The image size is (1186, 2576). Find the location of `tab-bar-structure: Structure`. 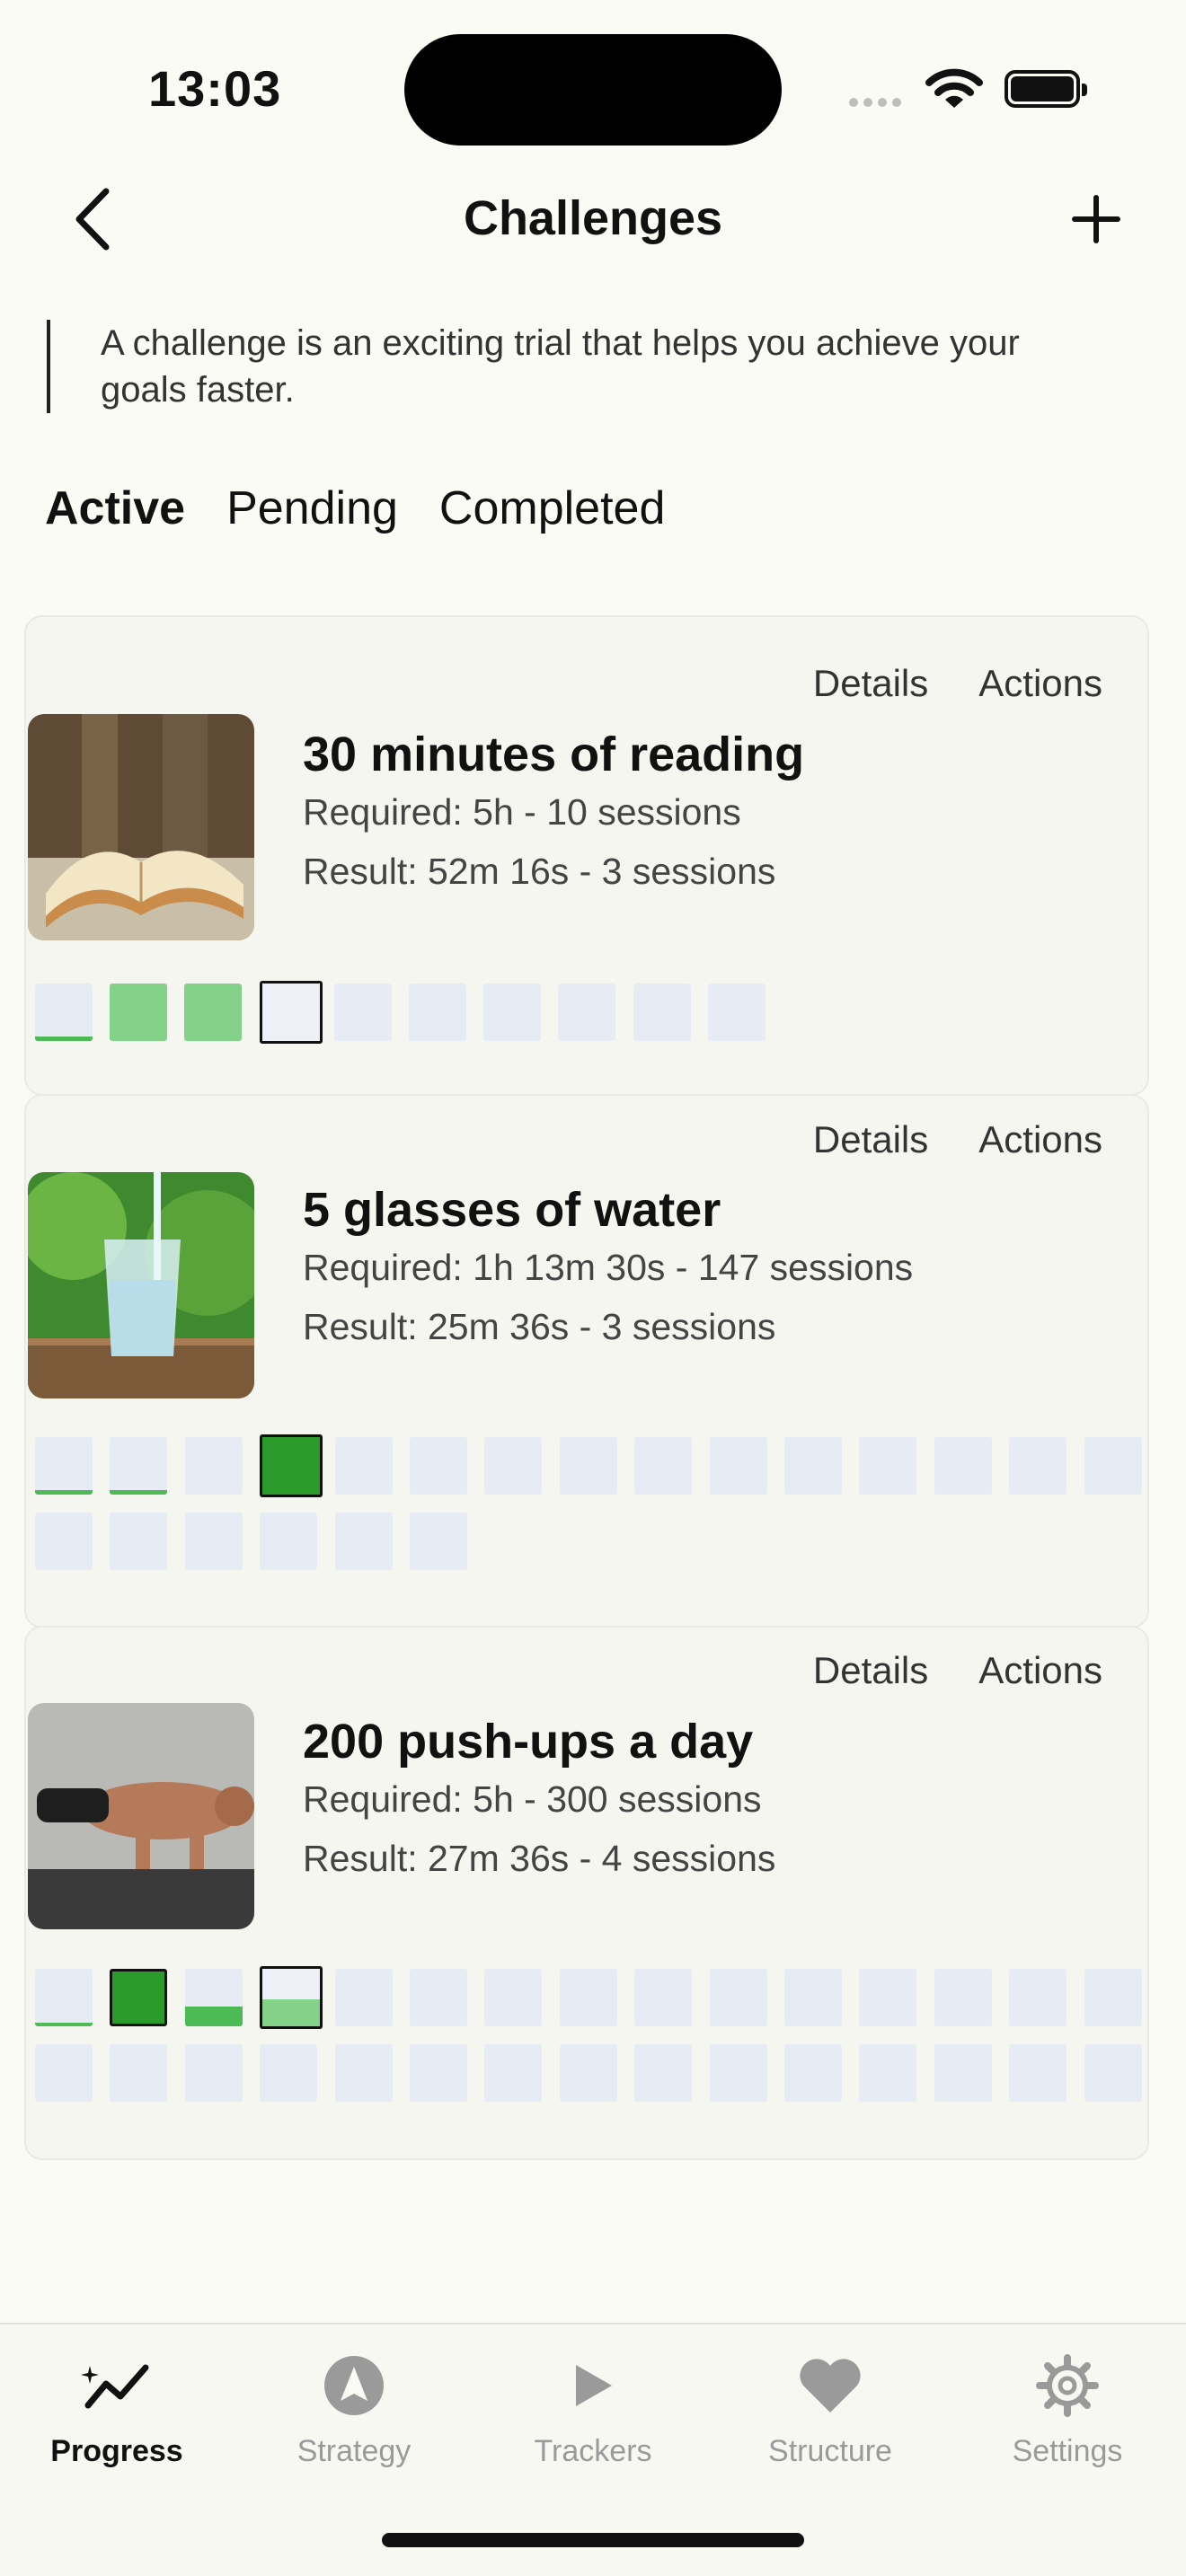

tab-bar-structure: Structure is located at coordinates (830, 2406).